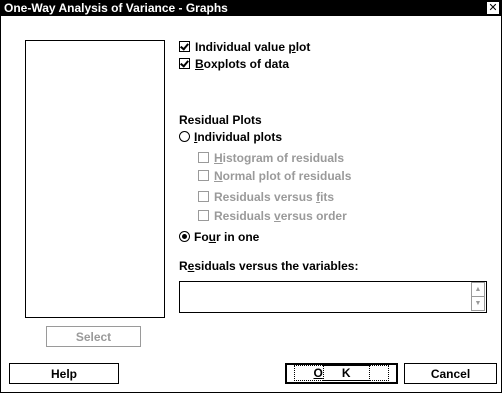 The image size is (502, 393). Describe the element at coordinates (493, 8) in the screenshot. I see `close-icon: ✕` at that location.